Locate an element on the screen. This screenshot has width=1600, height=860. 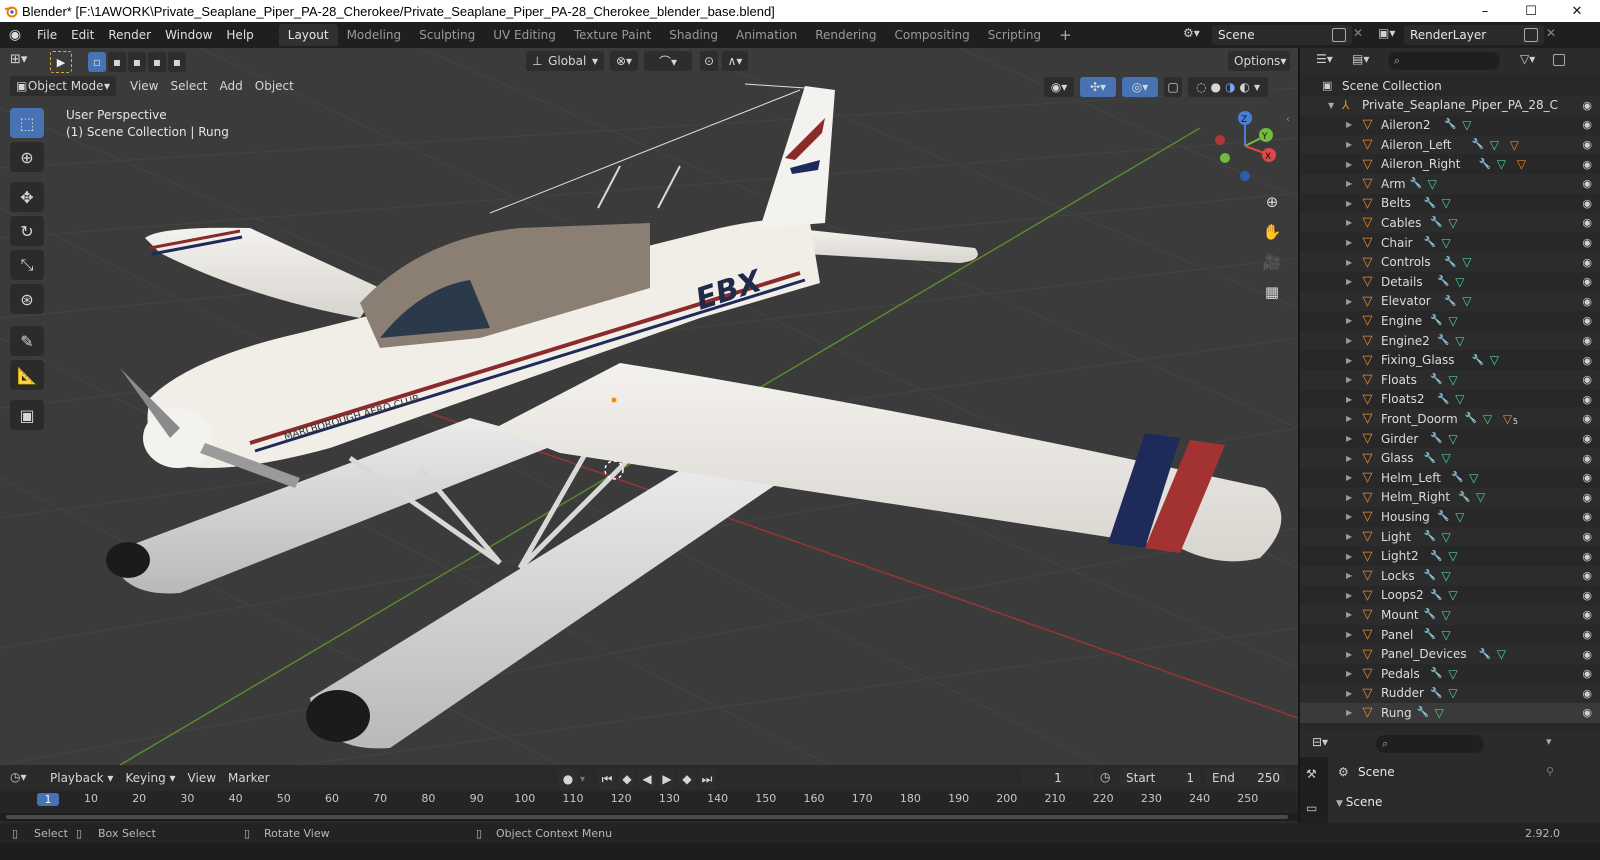
sidebar-toggle-icon: ‹ is located at coordinates (1288, 119).